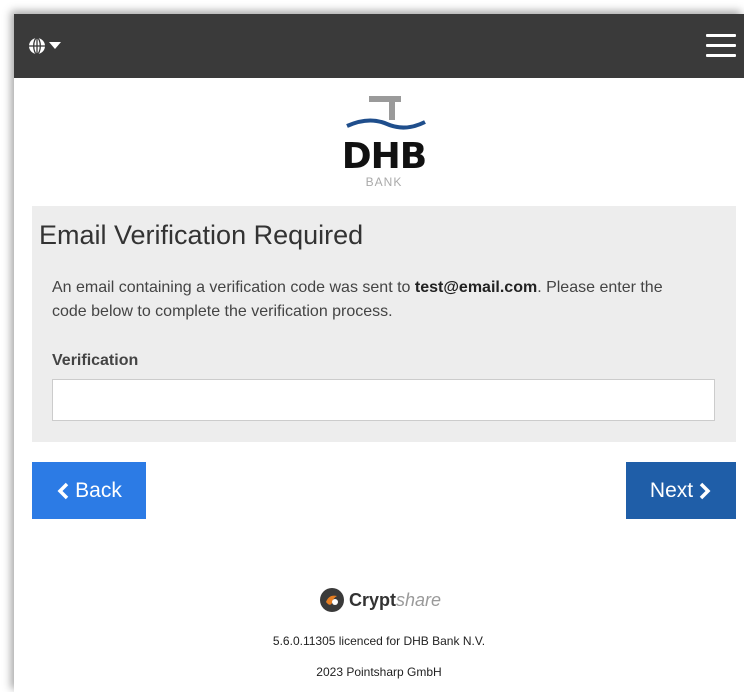  Describe the element at coordinates (383, 400) in the screenshot. I see `verification-code-input` at that location.